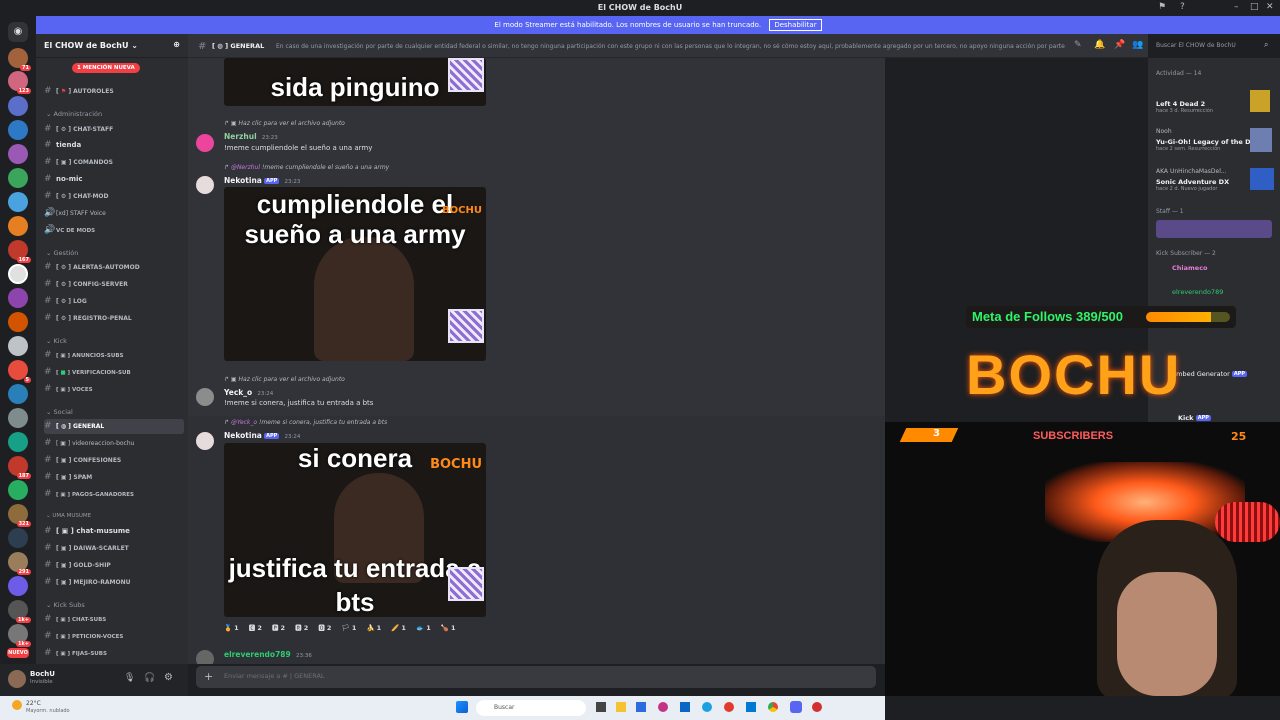 The height and width of the screenshot is (720, 1280). Describe the element at coordinates (112, 46) in the screenshot. I see `server-header: El CHOW de BochU ⌄ ⊕` at that location.